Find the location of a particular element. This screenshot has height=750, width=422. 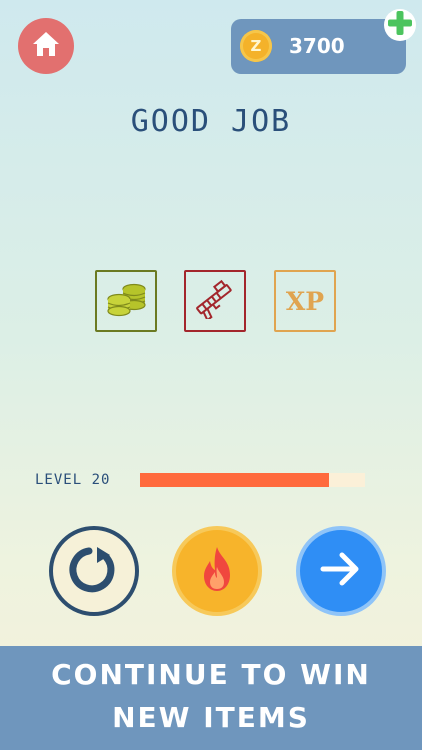

coin-balance-panel: Z 3700 is located at coordinates (318, 46).